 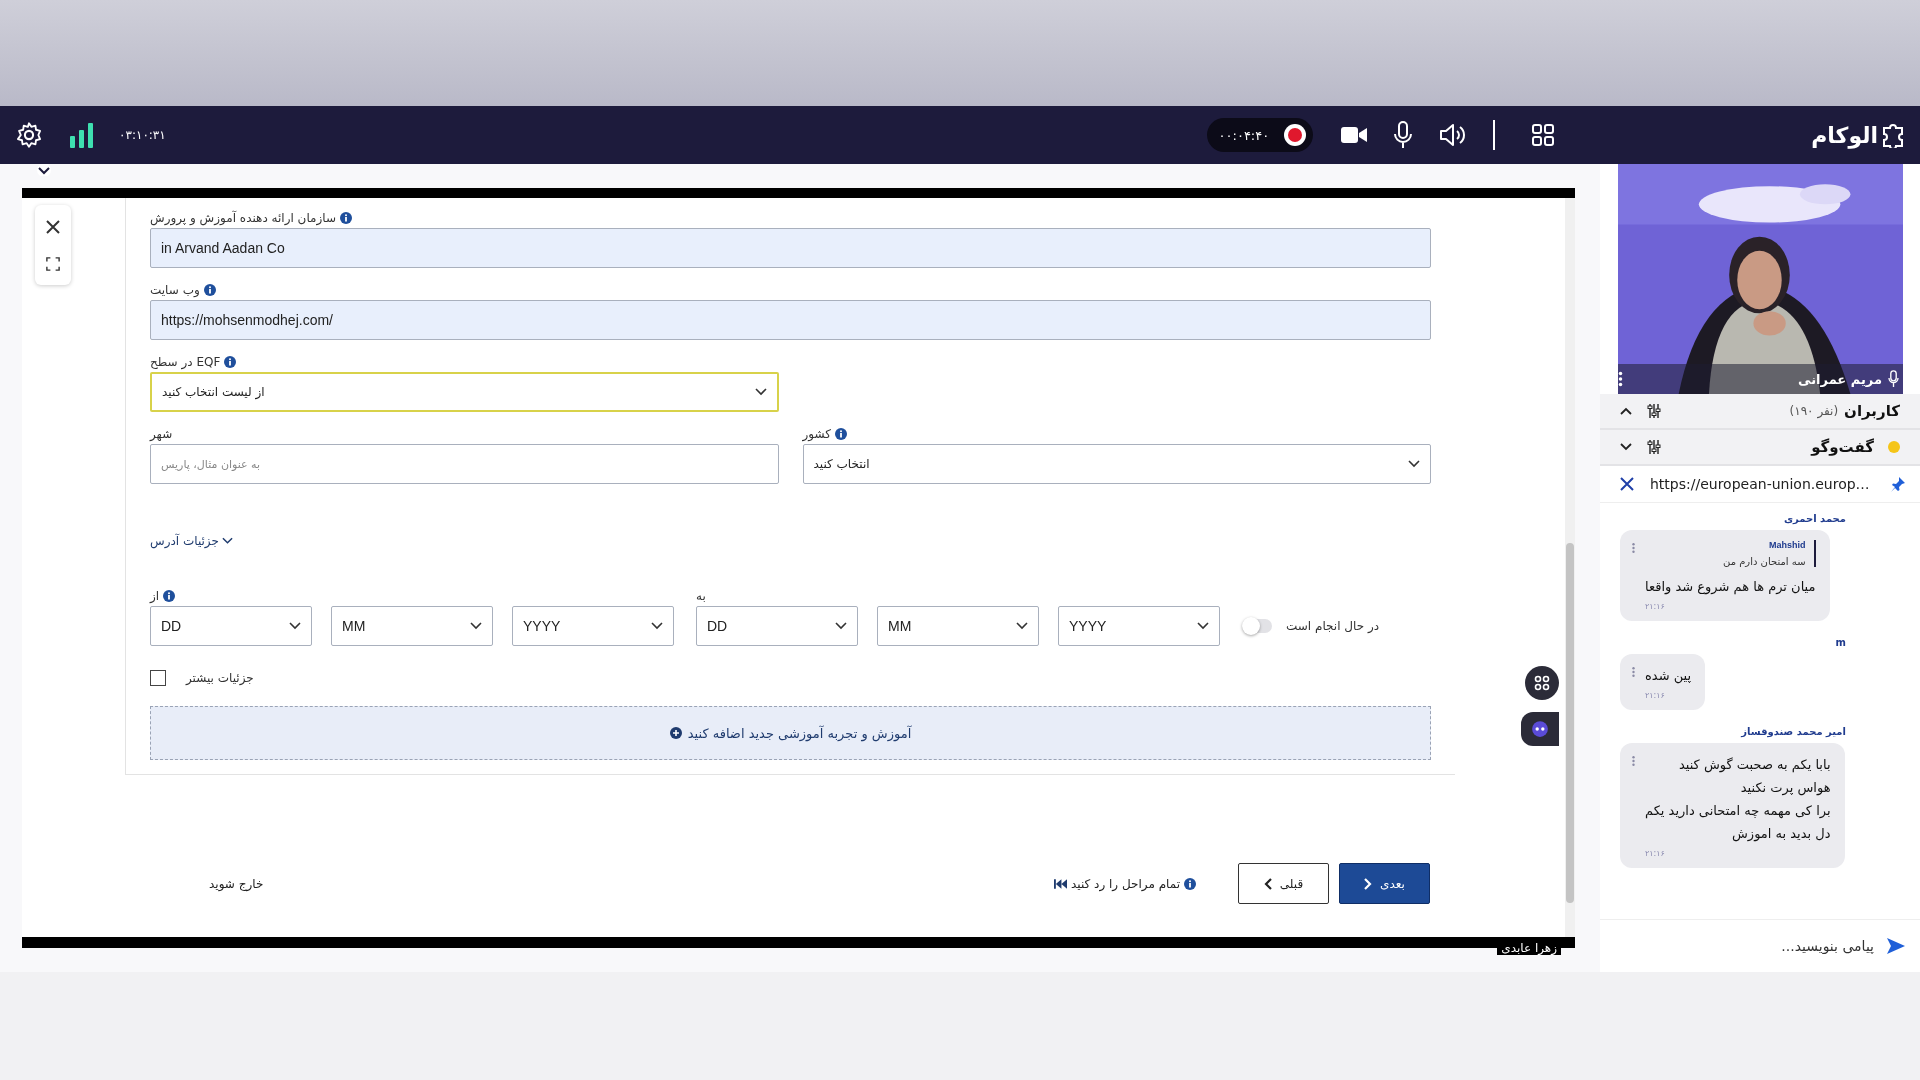 I want to click on section-title: گفت‌وگو, so click(x=1842, y=447).